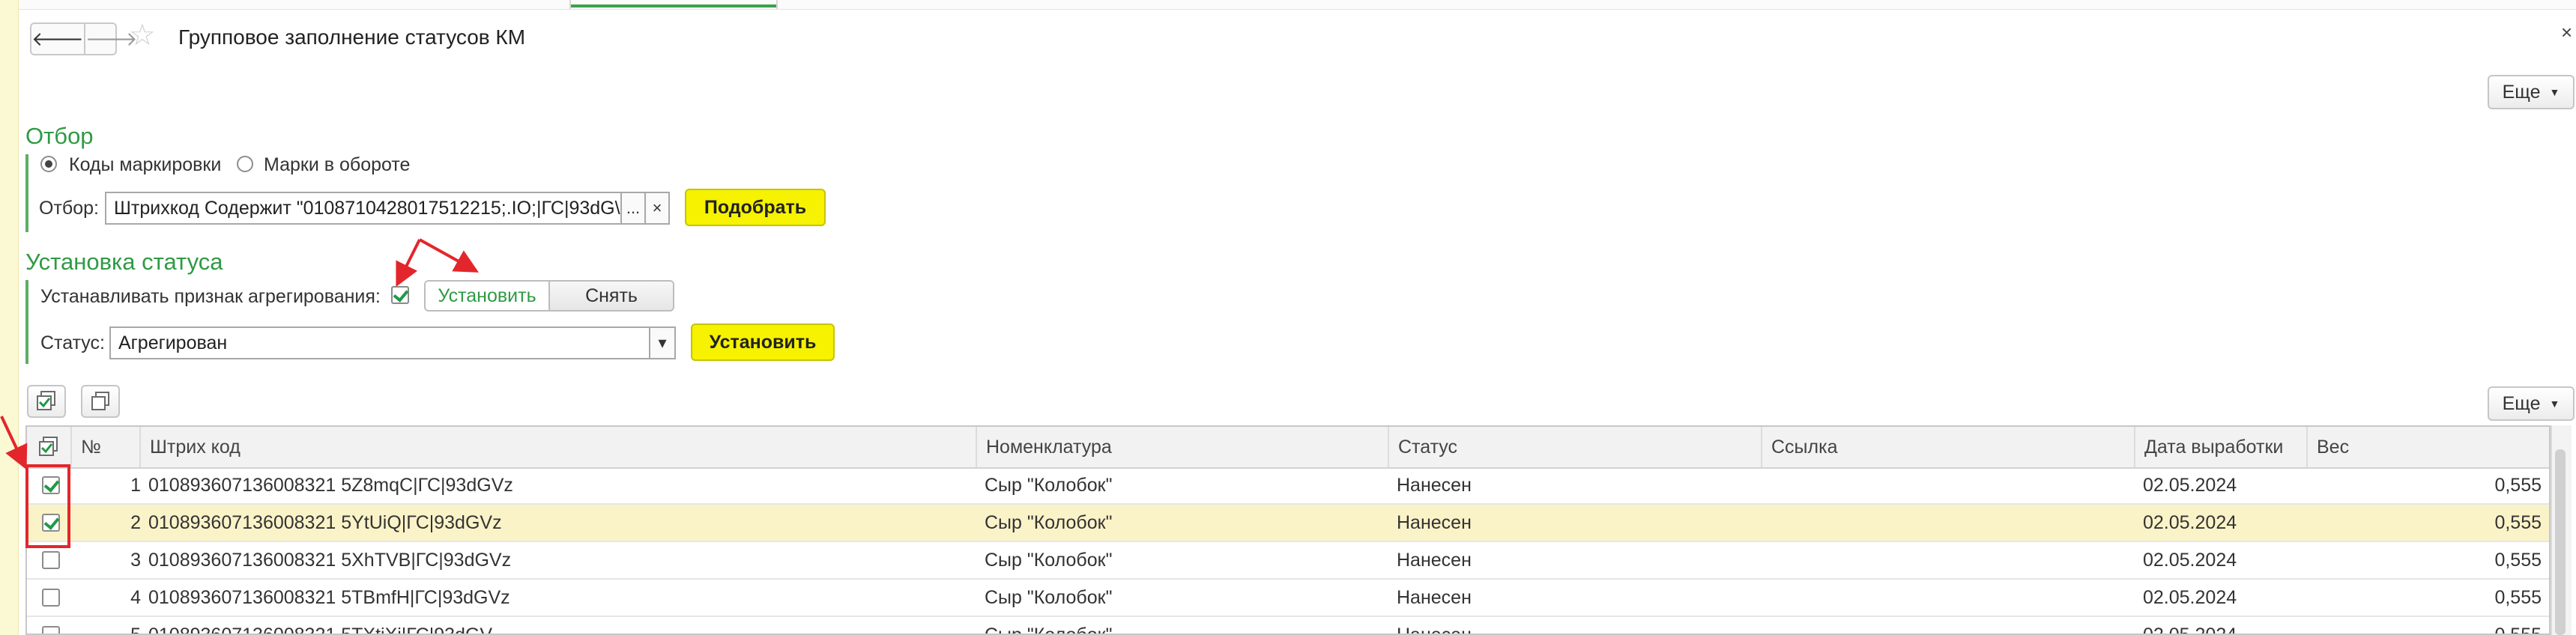  I want to click on annotation-arrows, so click(239, 354).